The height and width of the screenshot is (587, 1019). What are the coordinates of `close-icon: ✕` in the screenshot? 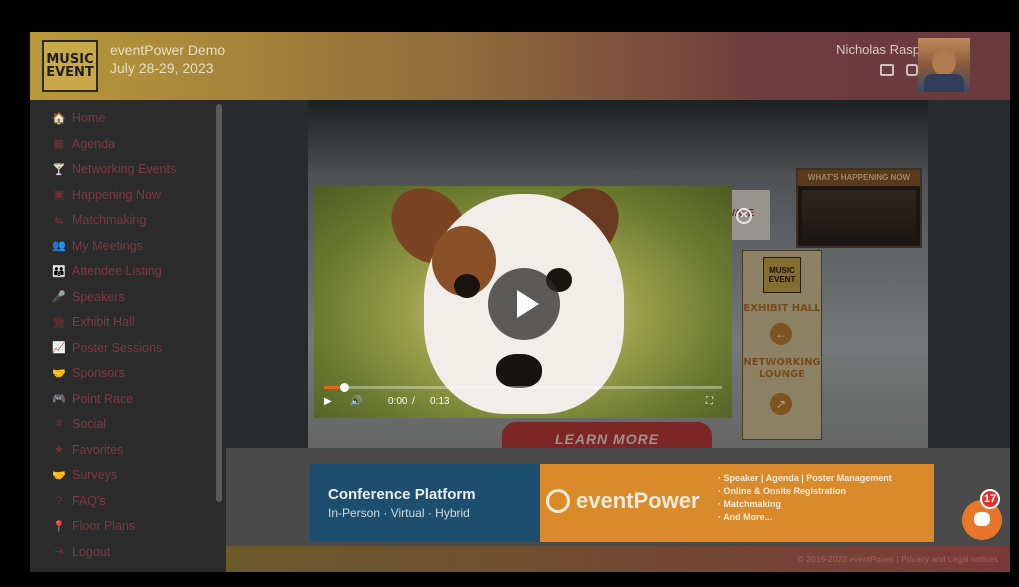 It's located at (744, 216).